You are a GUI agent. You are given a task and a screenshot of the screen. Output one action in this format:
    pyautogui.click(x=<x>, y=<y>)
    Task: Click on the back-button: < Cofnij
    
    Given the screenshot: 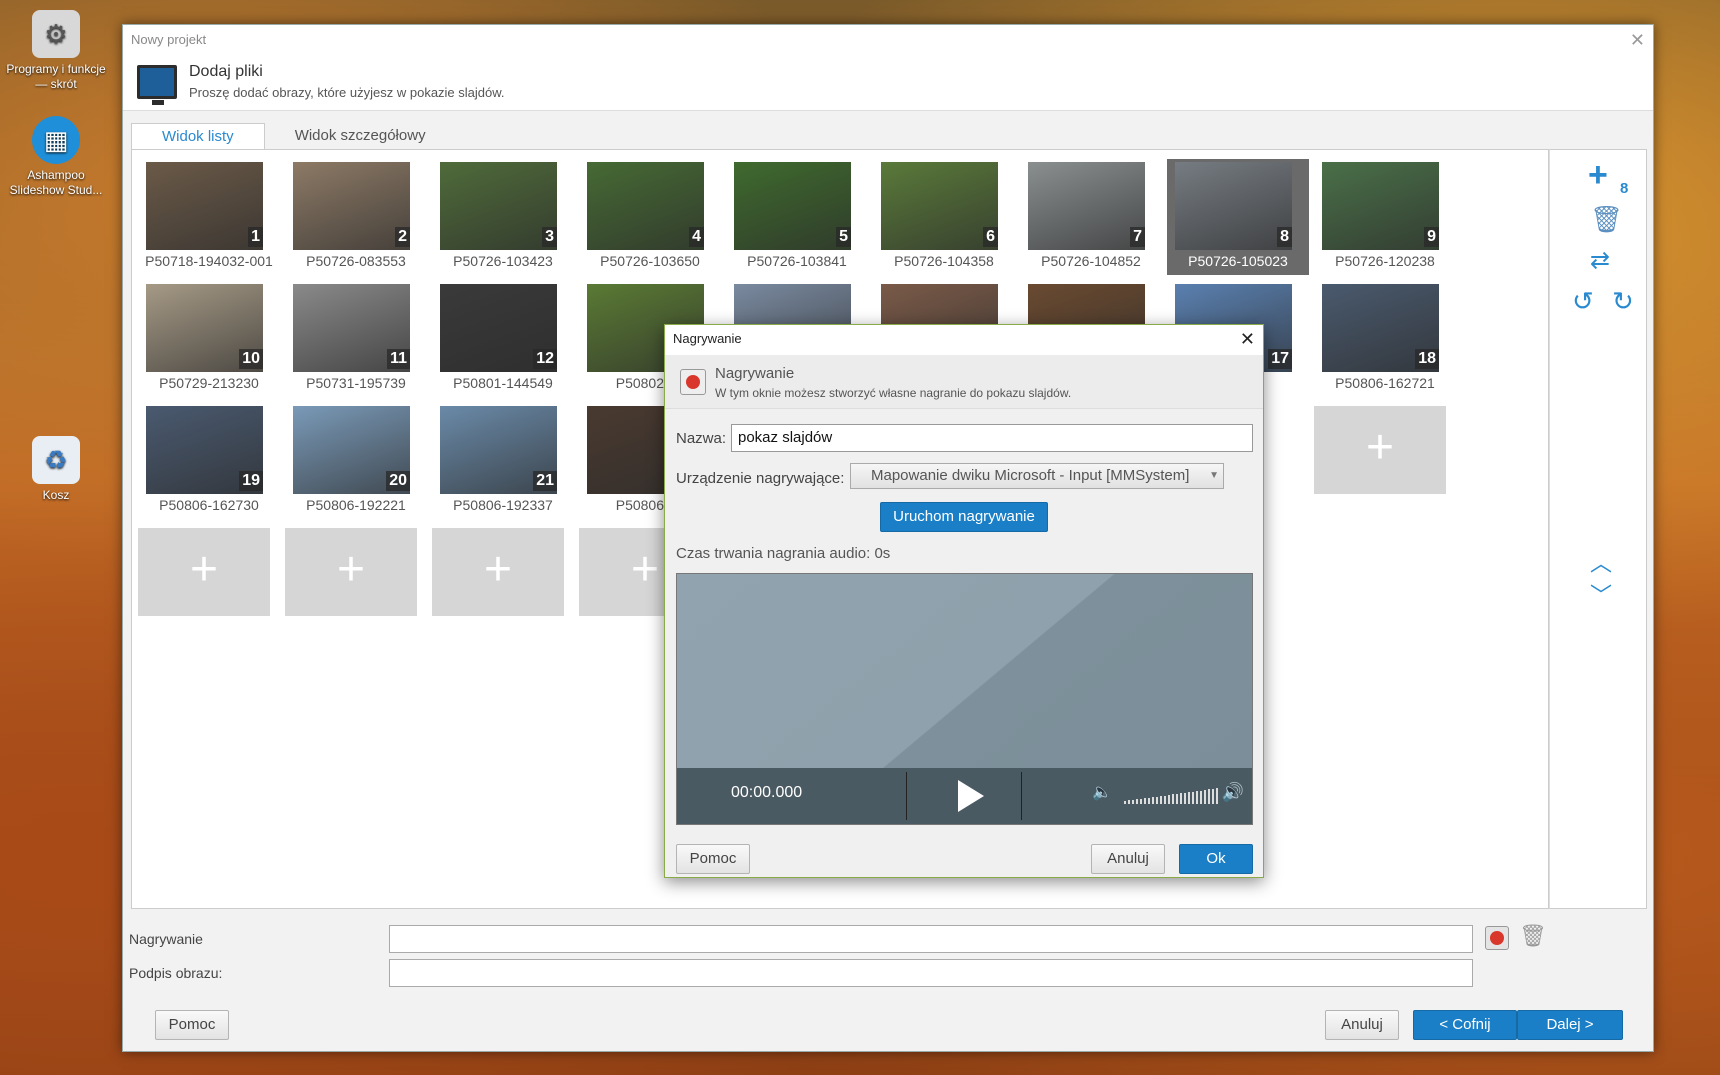 What is the action you would take?
    pyautogui.click(x=1465, y=1025)
    